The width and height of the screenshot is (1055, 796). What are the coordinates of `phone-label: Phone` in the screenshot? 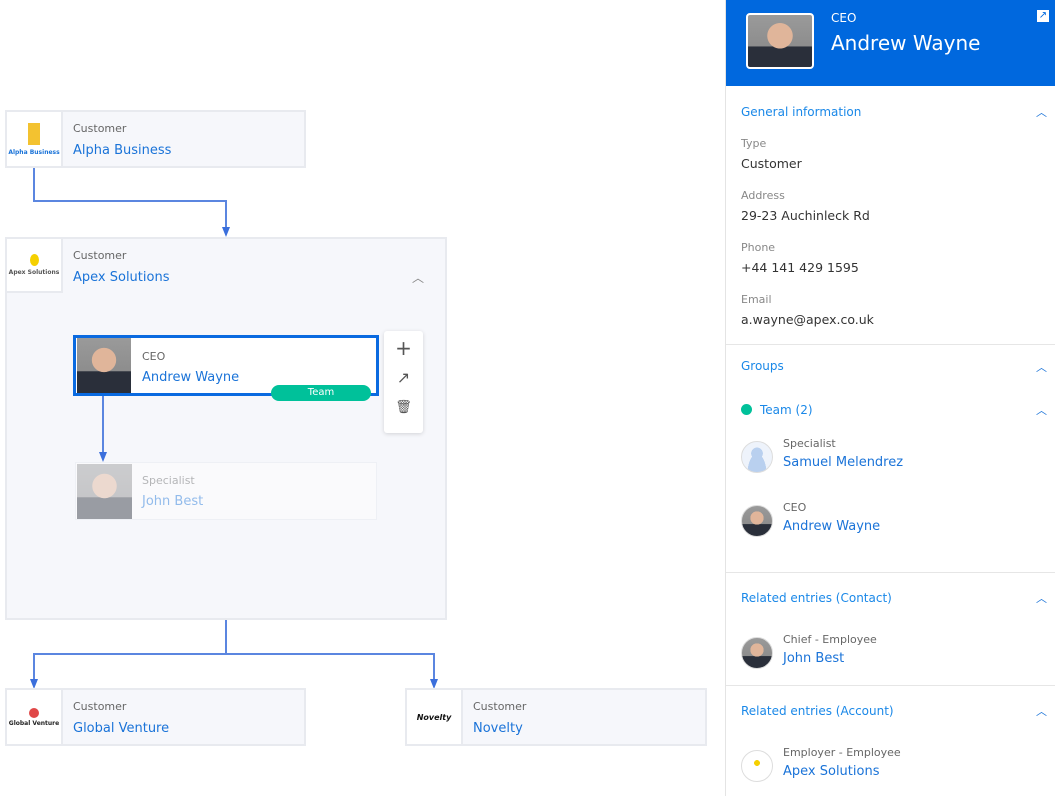 It's located at (758, 247).